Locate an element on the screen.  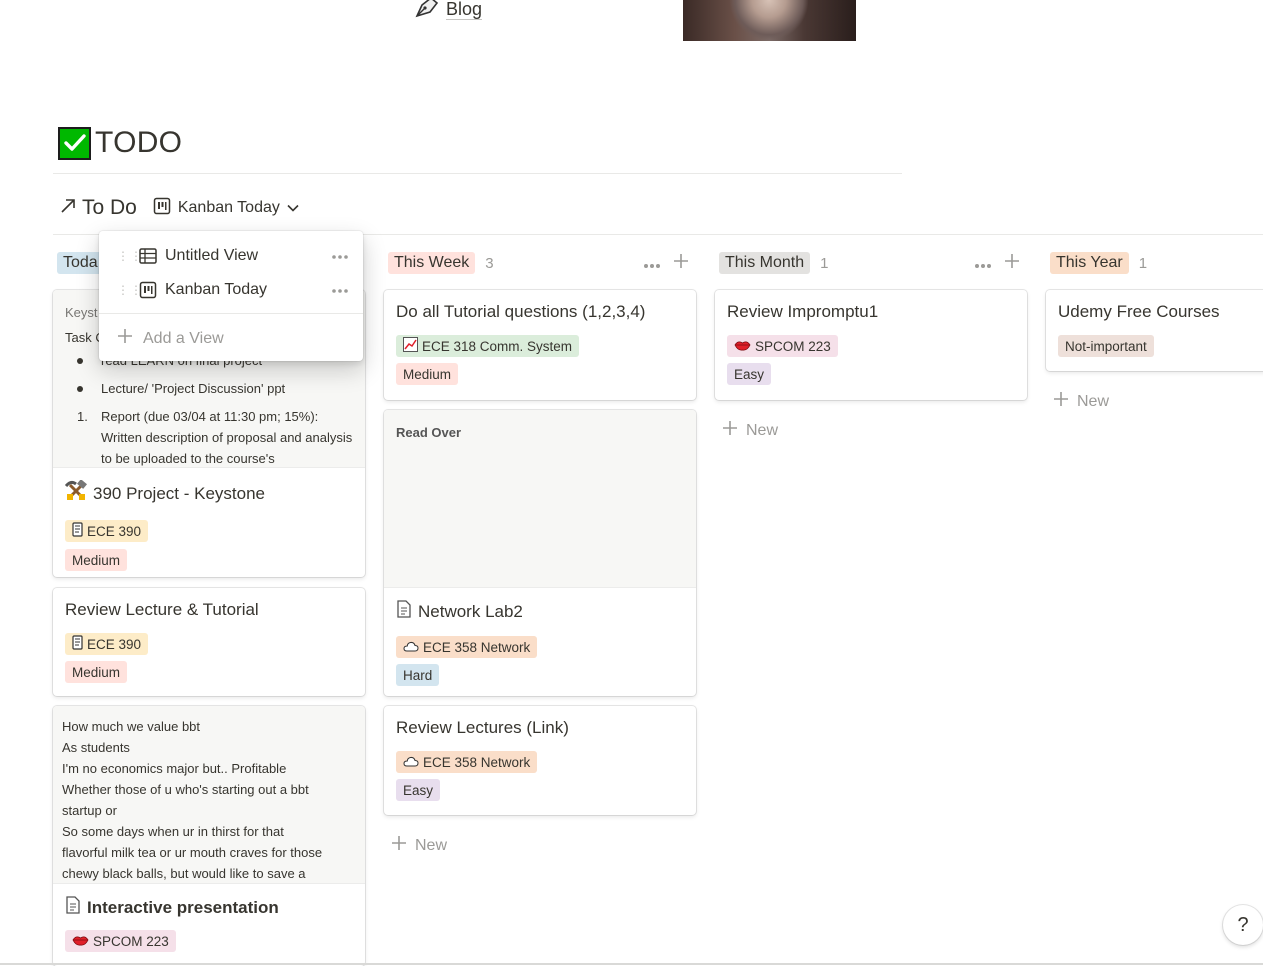
priority-tag: Not-important is located at coordinates (1106, 346).